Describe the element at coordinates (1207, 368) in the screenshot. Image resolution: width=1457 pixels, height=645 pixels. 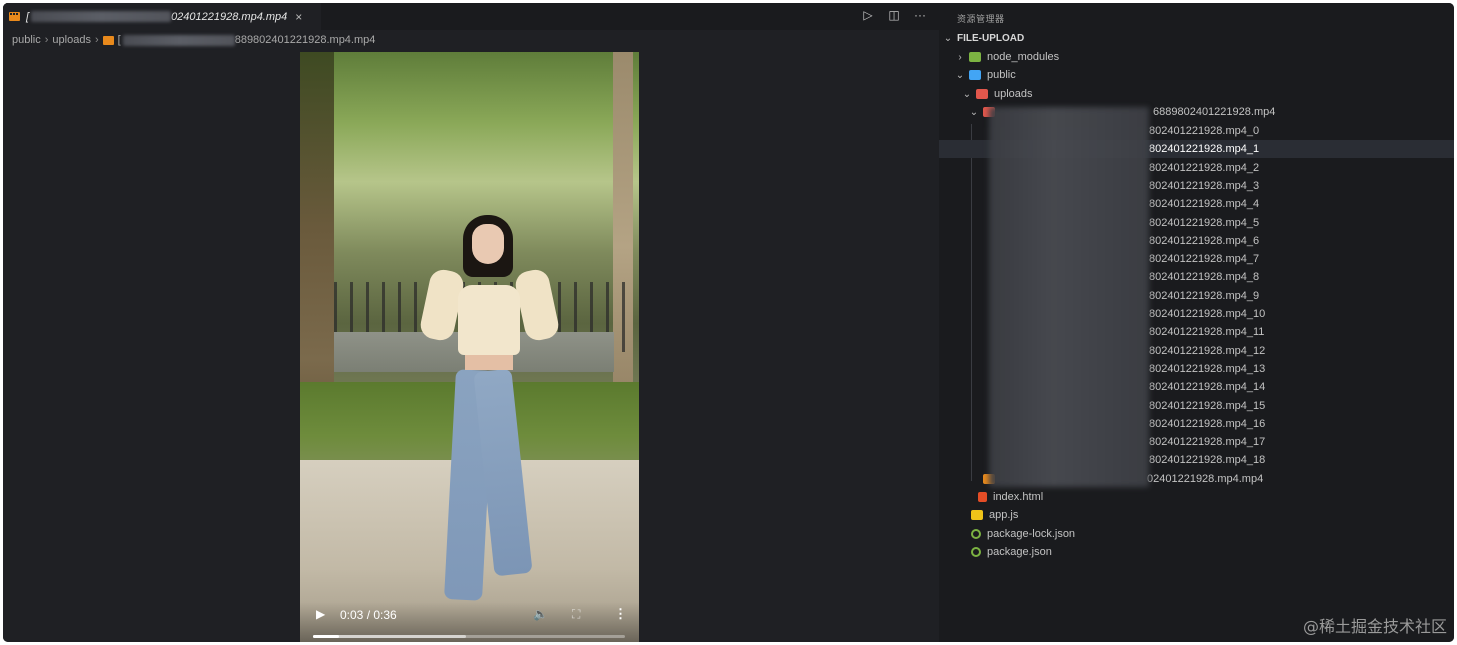
I see `tree-item-label: 802401221928.mp4_13` at that location.